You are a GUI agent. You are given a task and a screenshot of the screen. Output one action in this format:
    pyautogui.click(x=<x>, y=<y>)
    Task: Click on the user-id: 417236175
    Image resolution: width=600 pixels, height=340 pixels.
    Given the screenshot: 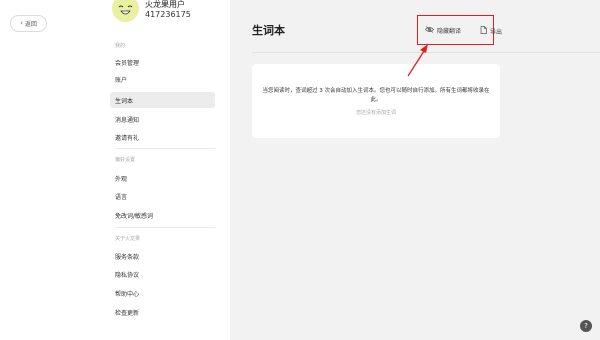 What is the action you would take?
    pyautogui.click(x=168, y=14)
    